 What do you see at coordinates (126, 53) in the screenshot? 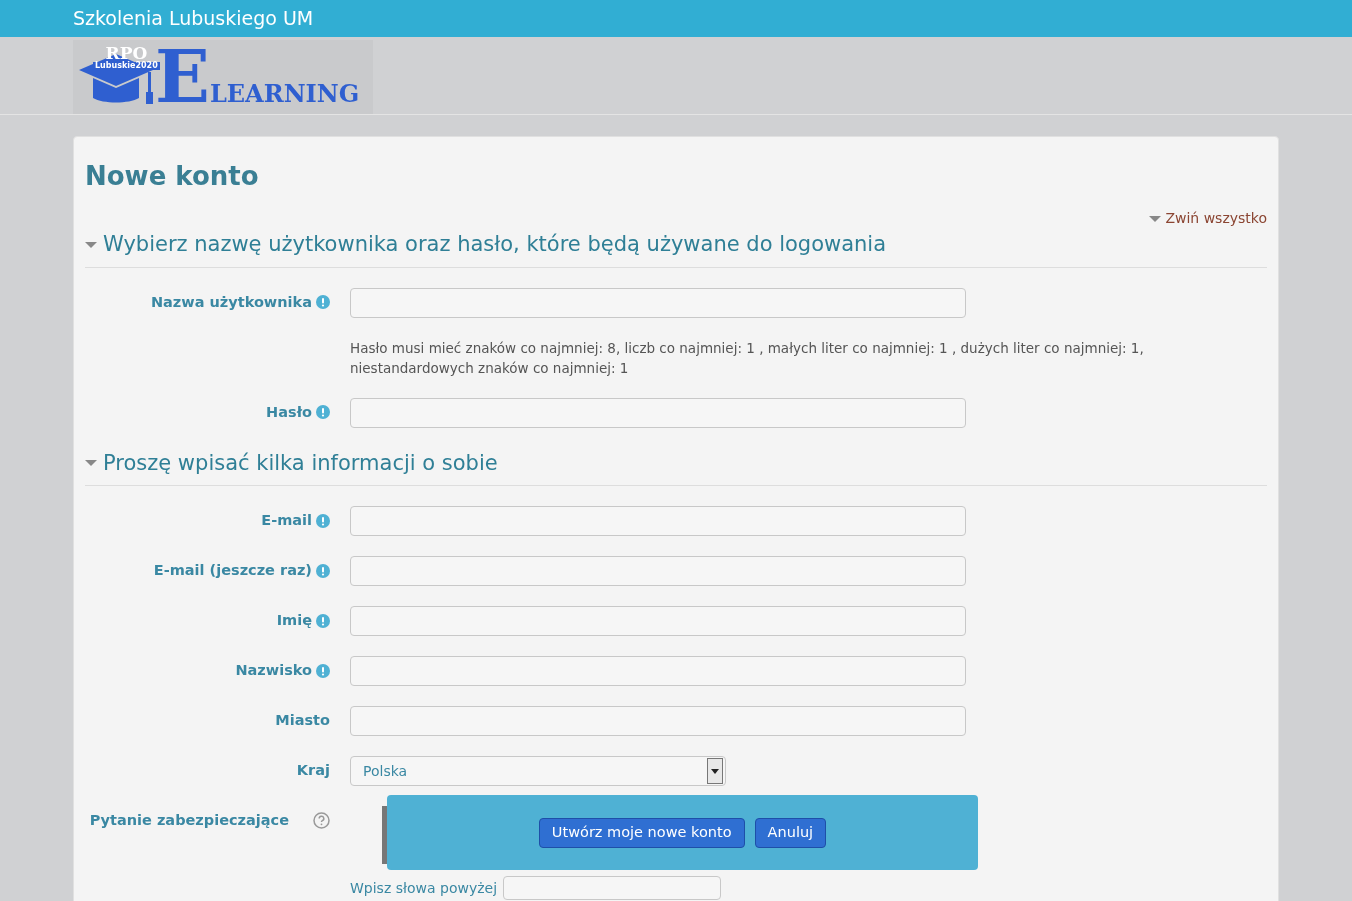
I see `logo-badge-text: RPO` at bounding box center [126, 53].